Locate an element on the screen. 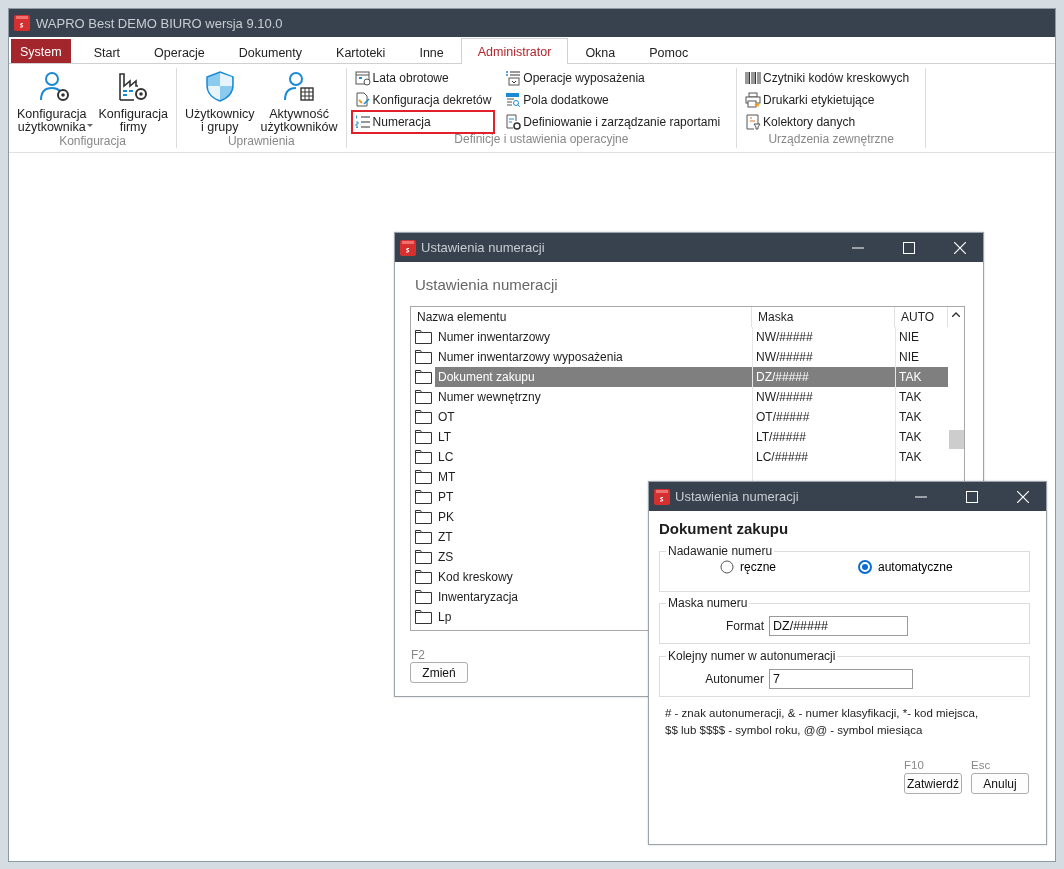  window-title: WAPRO Best DEMO BIURO wersja 9.10.0 is located at coordinates (159, 23).